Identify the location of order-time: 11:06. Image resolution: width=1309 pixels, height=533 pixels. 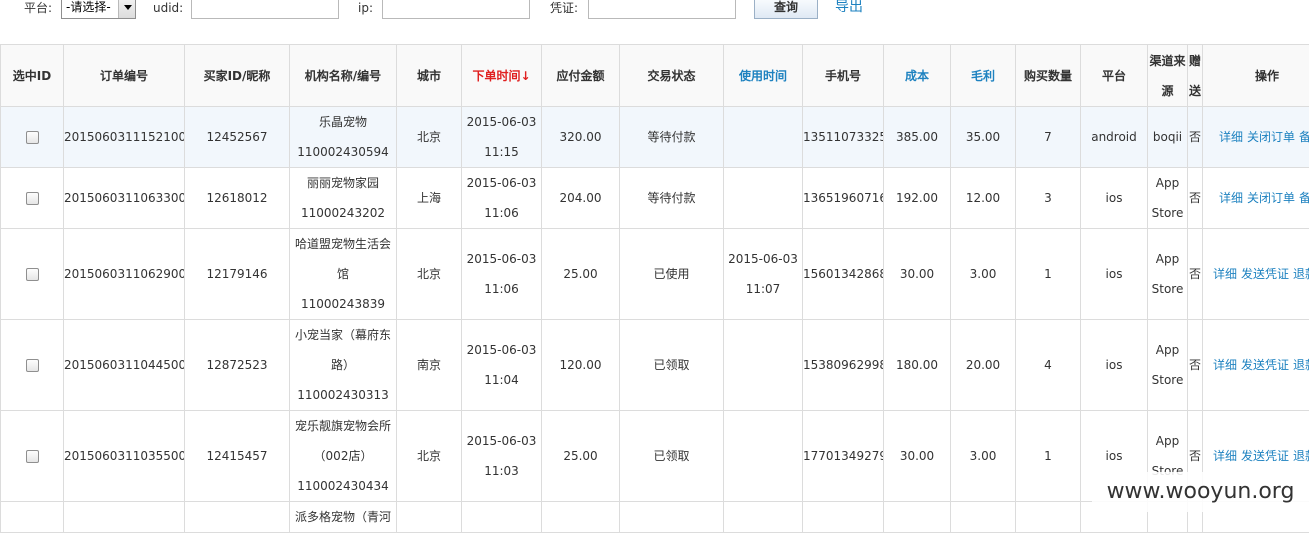
(501, 289).